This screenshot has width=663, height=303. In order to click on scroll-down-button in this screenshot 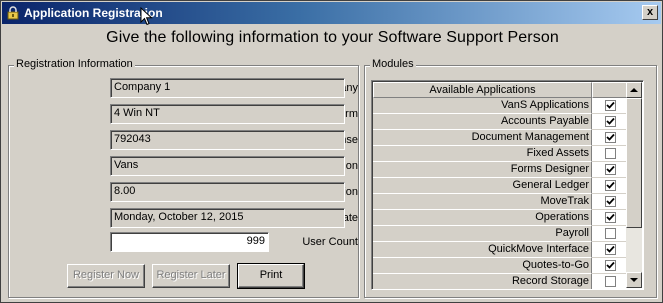, I will do `click(634, 280)`.